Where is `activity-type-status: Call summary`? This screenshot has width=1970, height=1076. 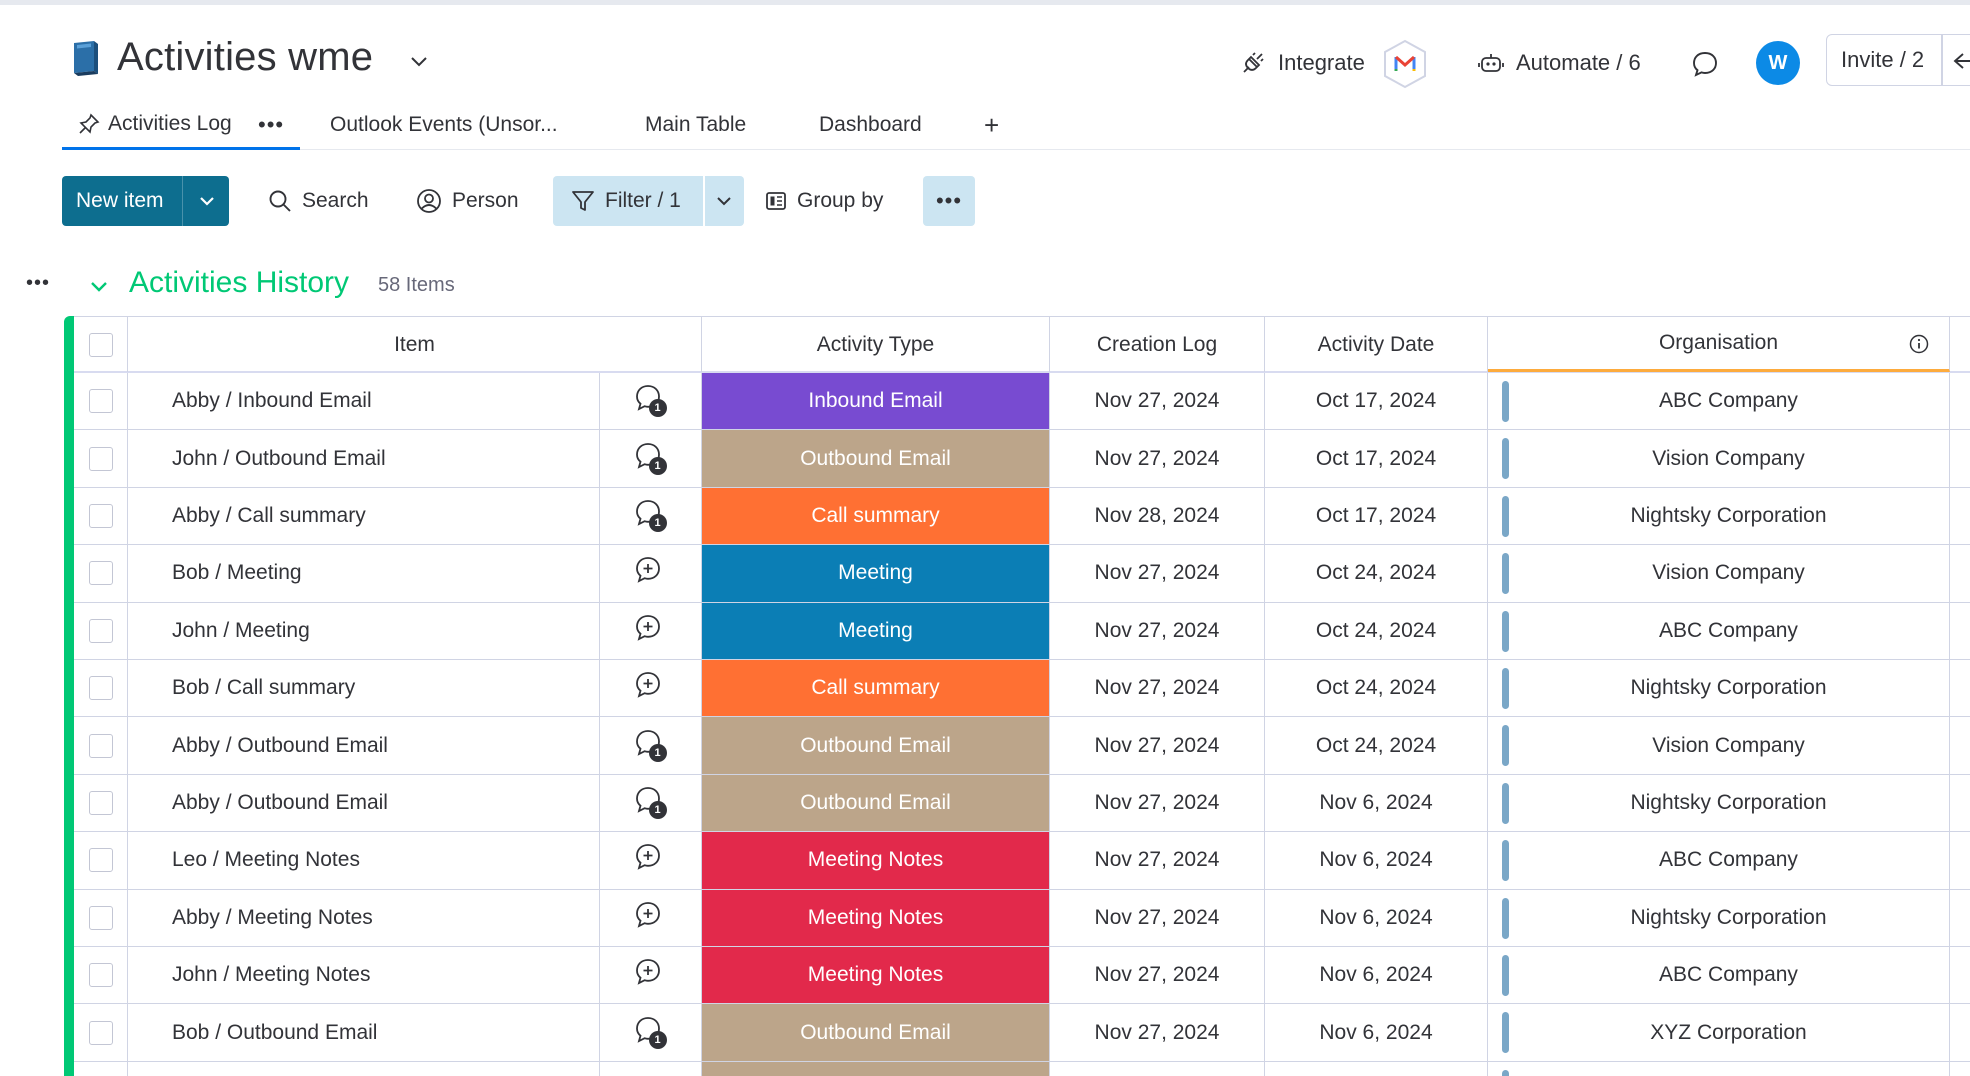
activity-type-status: Call summary is located at coordinates (876, 688).